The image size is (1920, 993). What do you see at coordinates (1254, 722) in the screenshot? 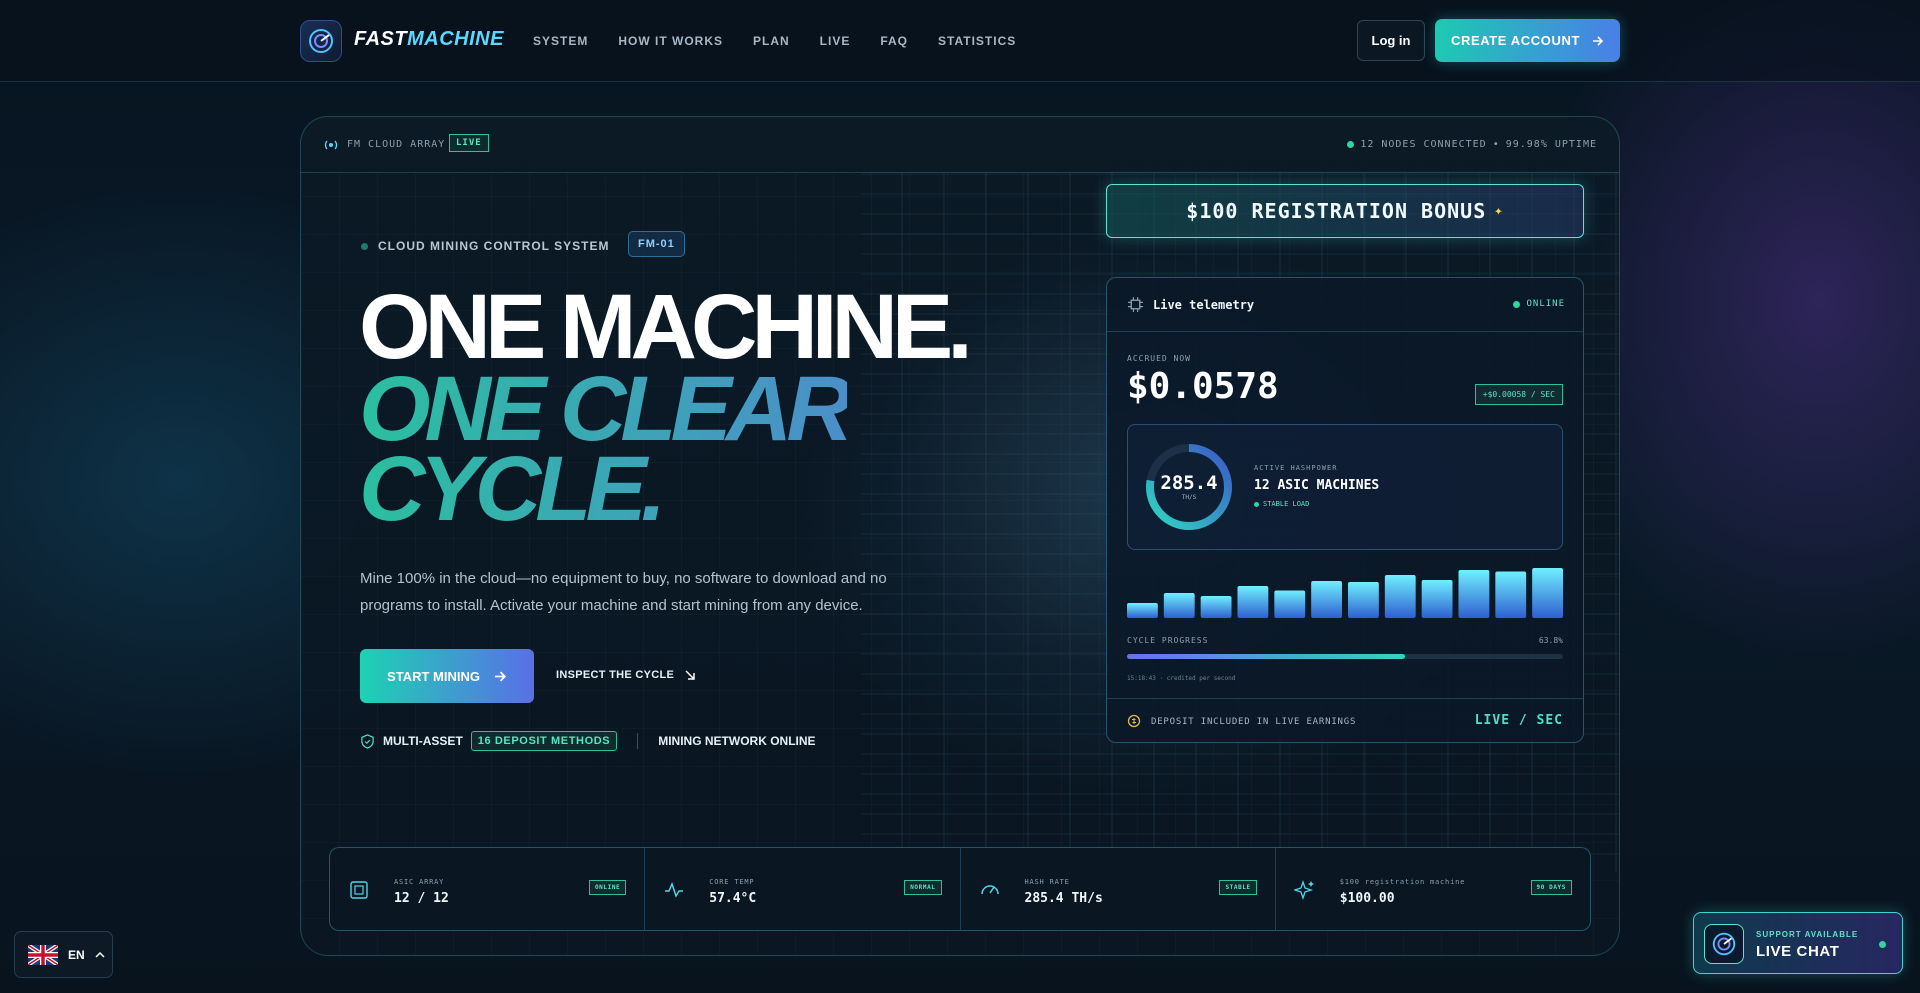
I see `deposit-included-label: DEPOSIT INCLUDED IN LIVE EARNINGS` at bounding box center [1254, 722].